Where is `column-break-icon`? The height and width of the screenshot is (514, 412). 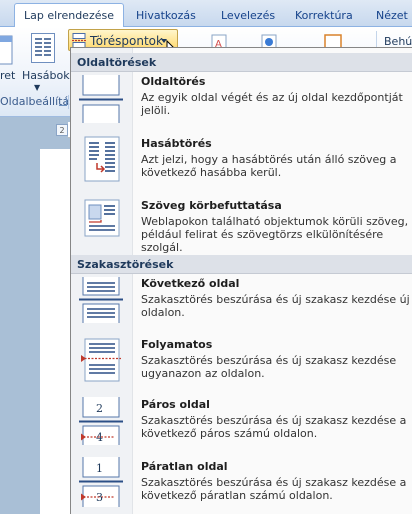 column-break-icon is located at coordinates (102, 159).